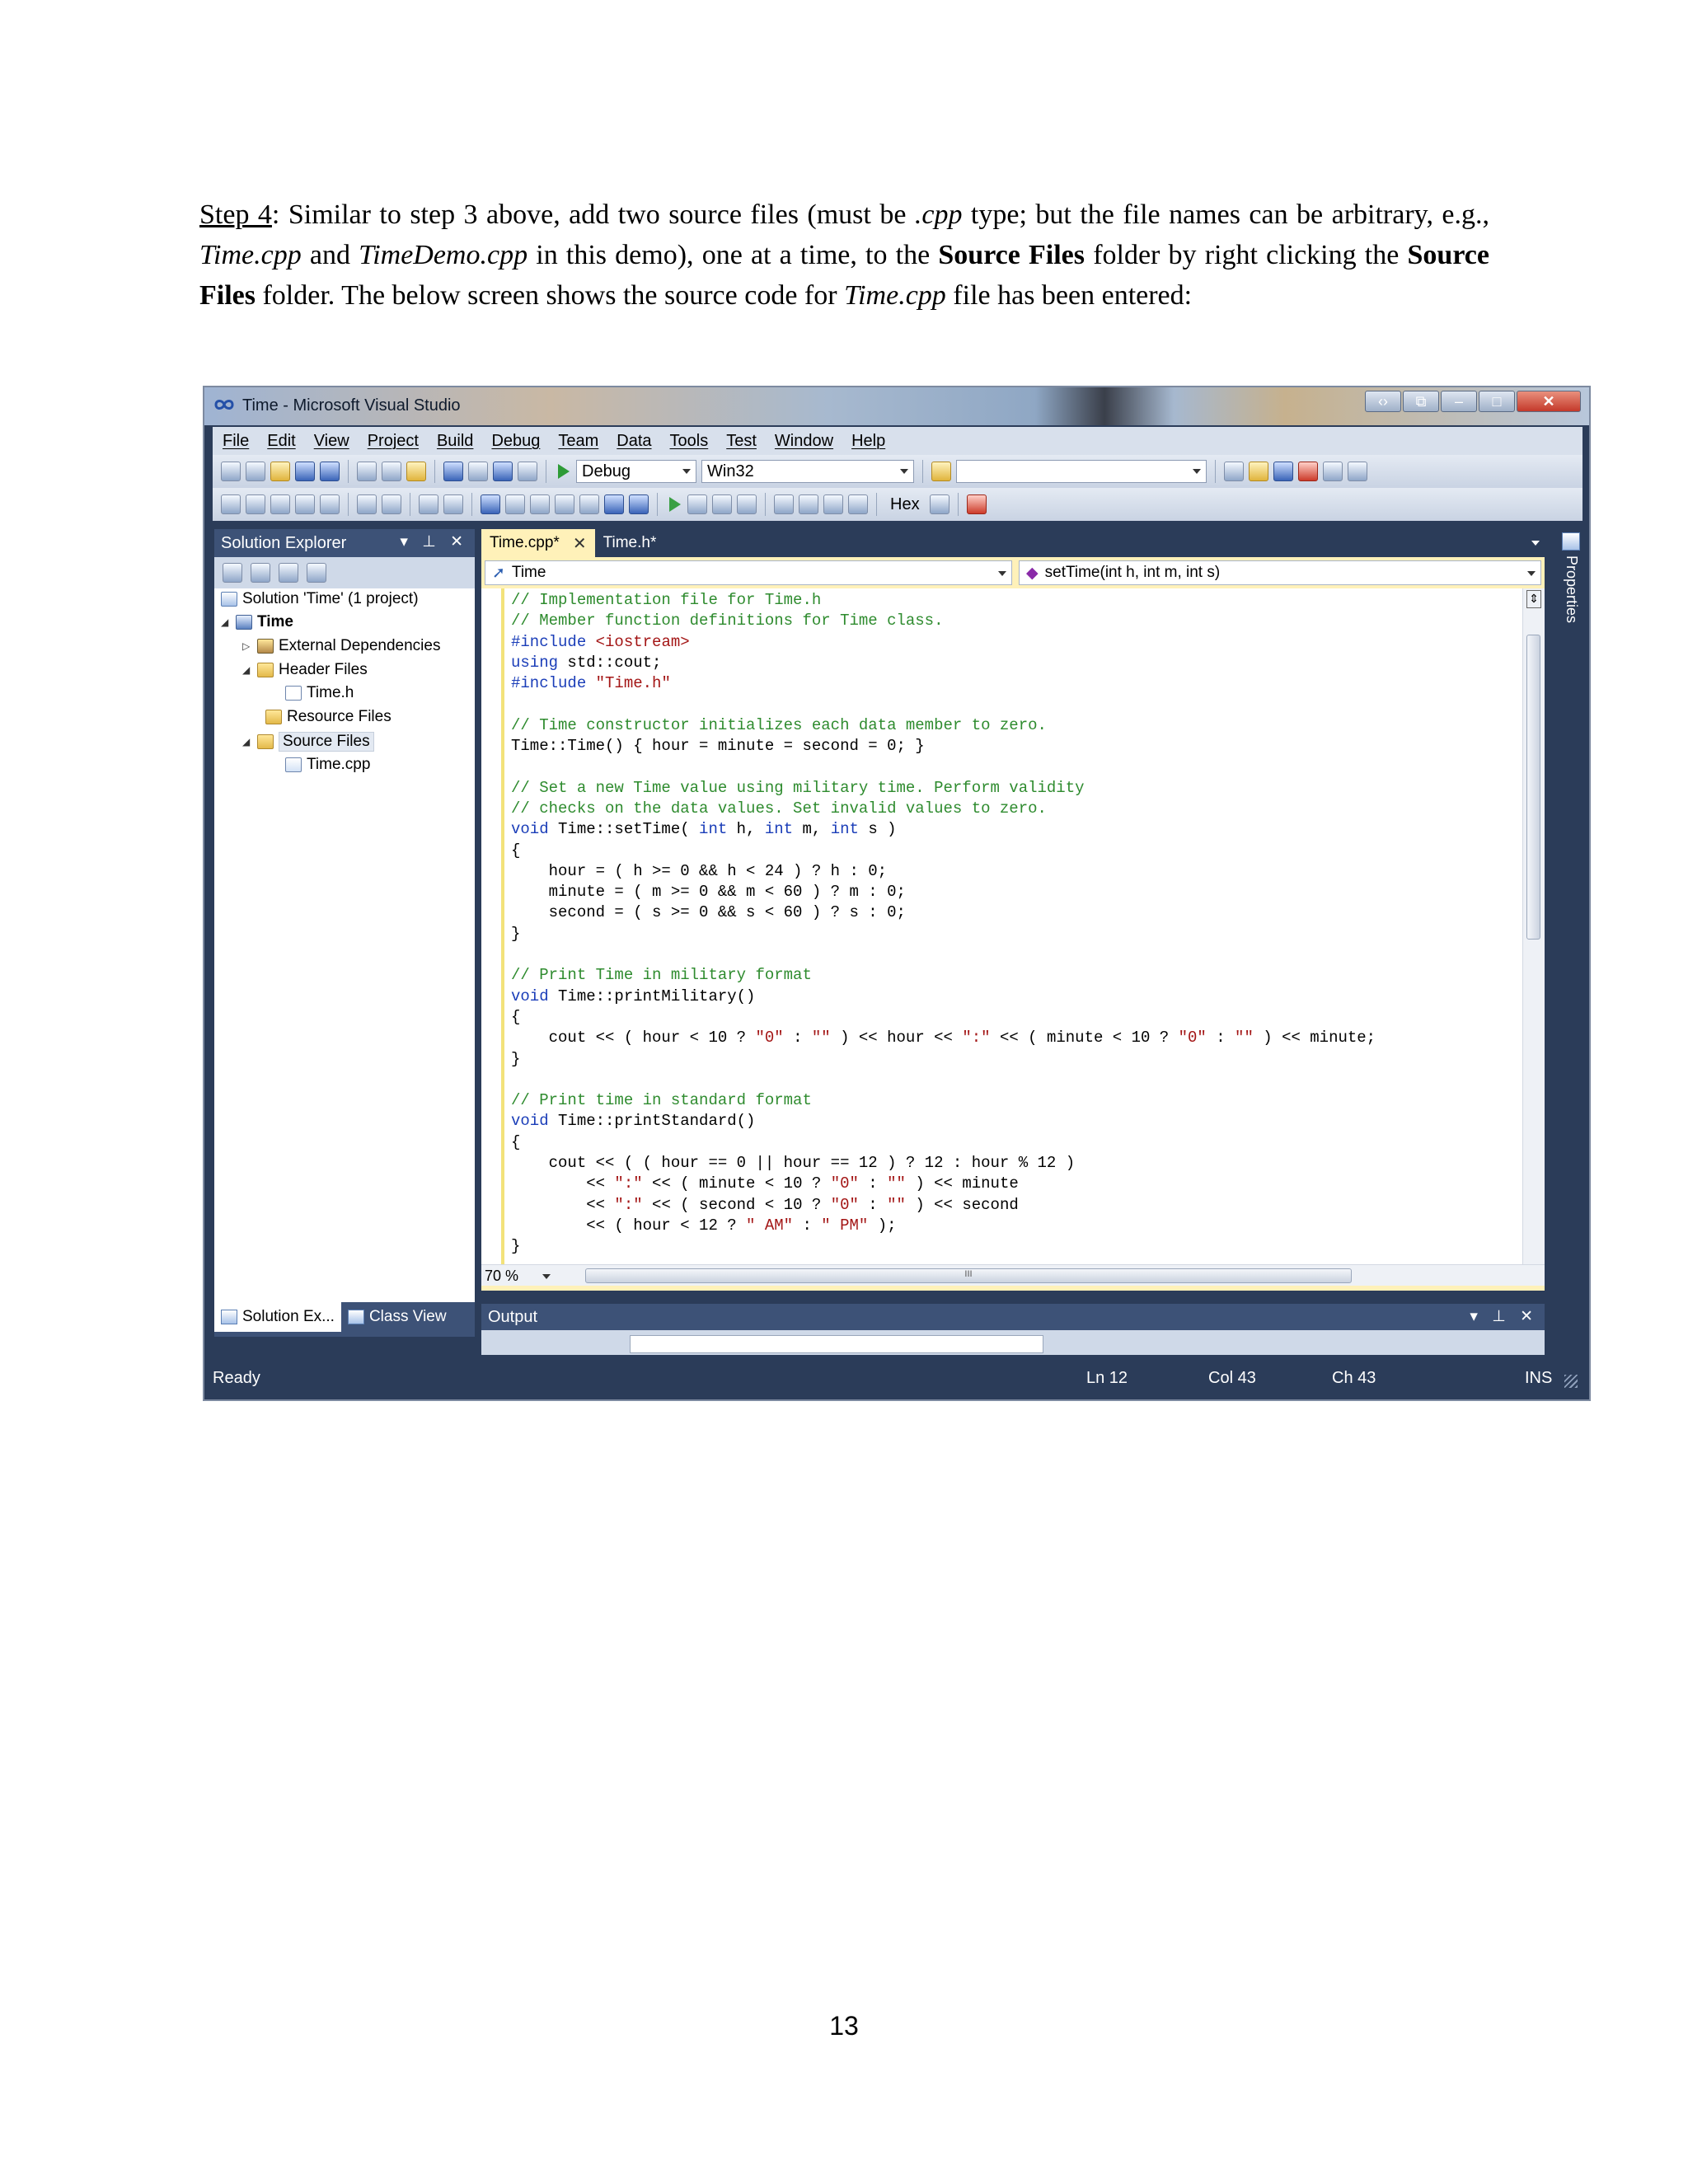  What do you see at coordinates (1535, 543) in the screenshot?
I see `active-files-dropdown-icon` at bounding box center [1535, 543].